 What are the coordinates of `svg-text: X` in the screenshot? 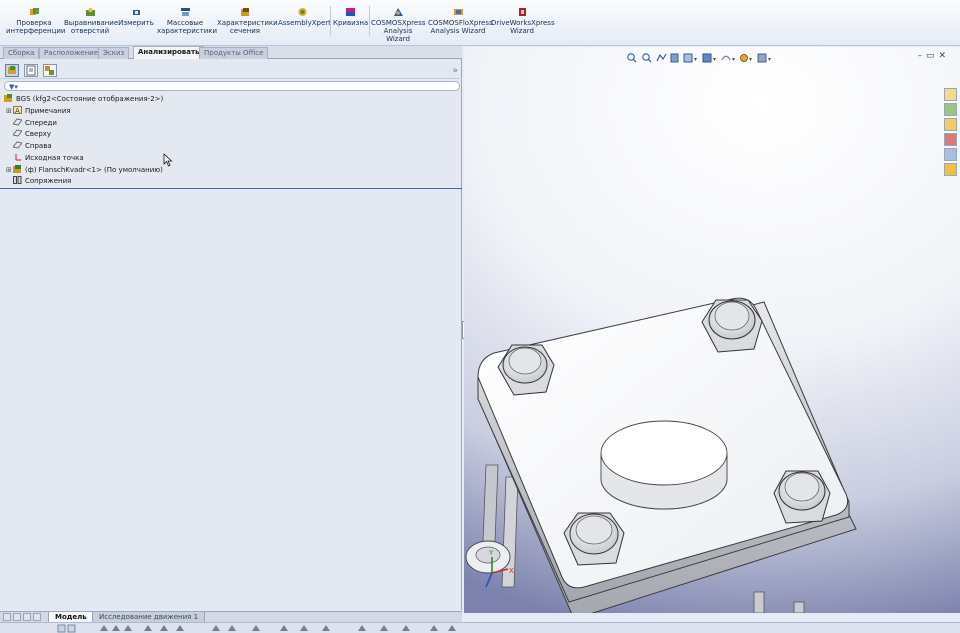 It's located at (511, 571).